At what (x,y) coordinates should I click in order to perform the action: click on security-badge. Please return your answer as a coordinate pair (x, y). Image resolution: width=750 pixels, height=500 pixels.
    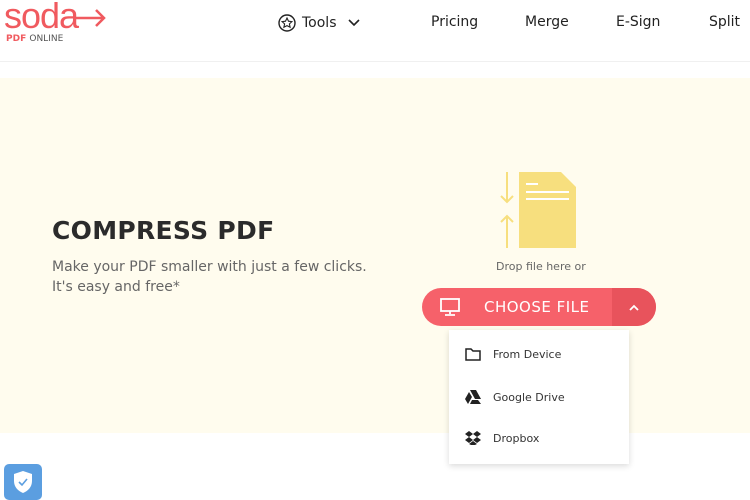
    Looking at the image, I should click on (23, 482).